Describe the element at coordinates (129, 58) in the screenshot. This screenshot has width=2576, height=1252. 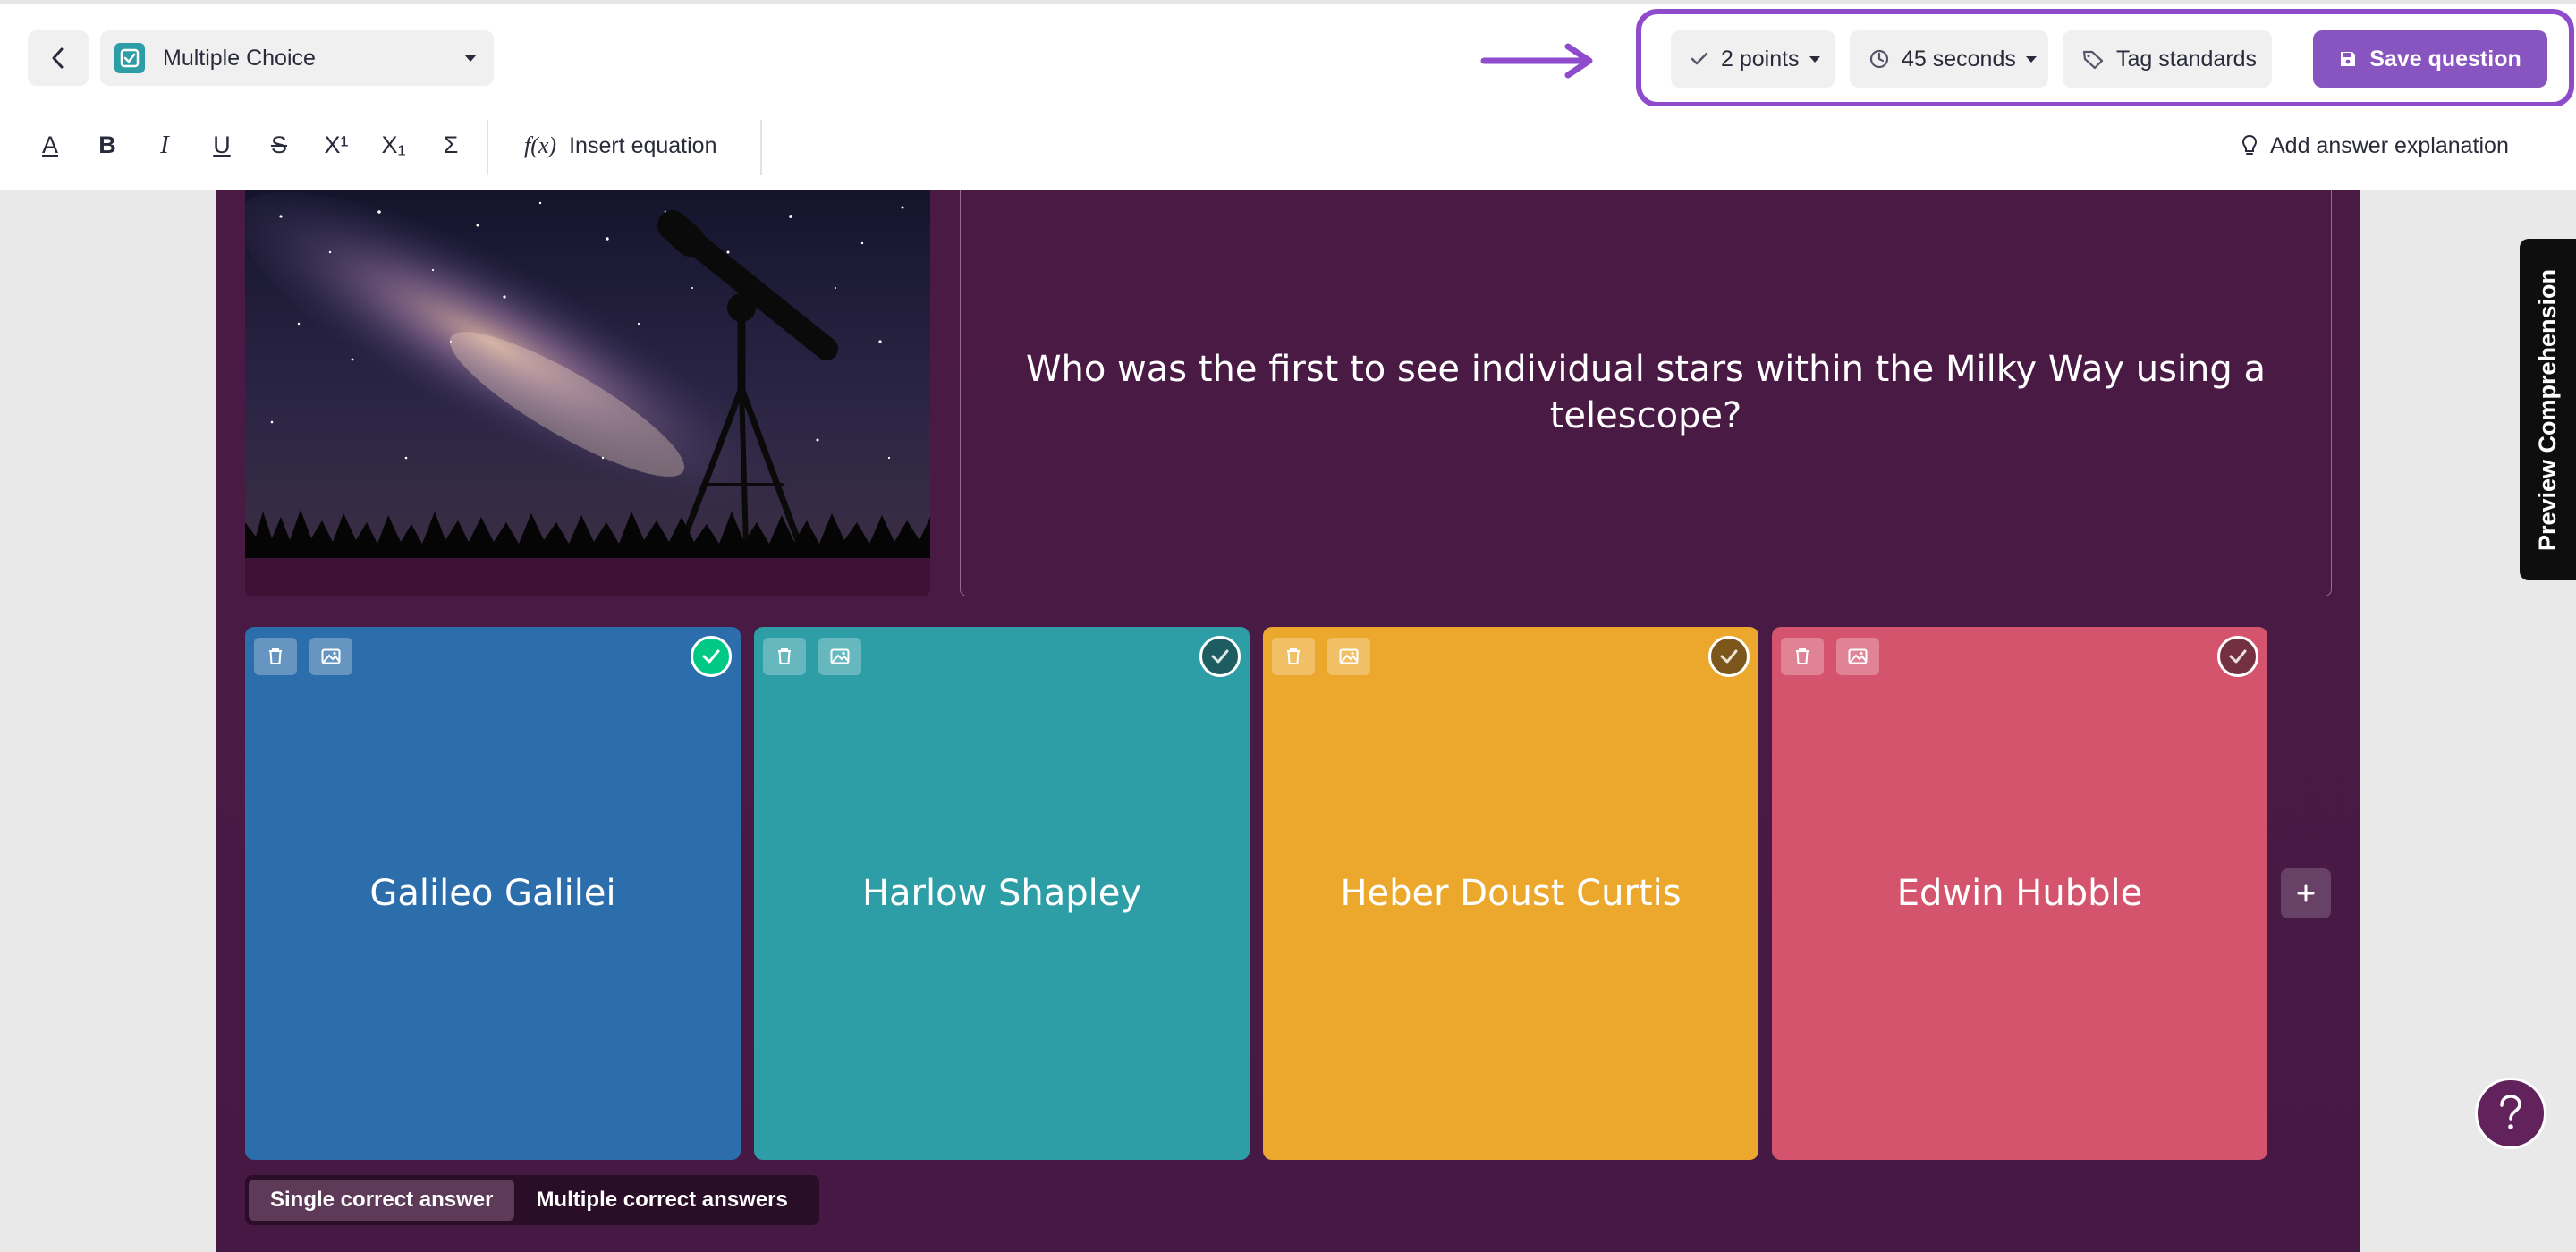
I see `checkbox-icon` at that location.